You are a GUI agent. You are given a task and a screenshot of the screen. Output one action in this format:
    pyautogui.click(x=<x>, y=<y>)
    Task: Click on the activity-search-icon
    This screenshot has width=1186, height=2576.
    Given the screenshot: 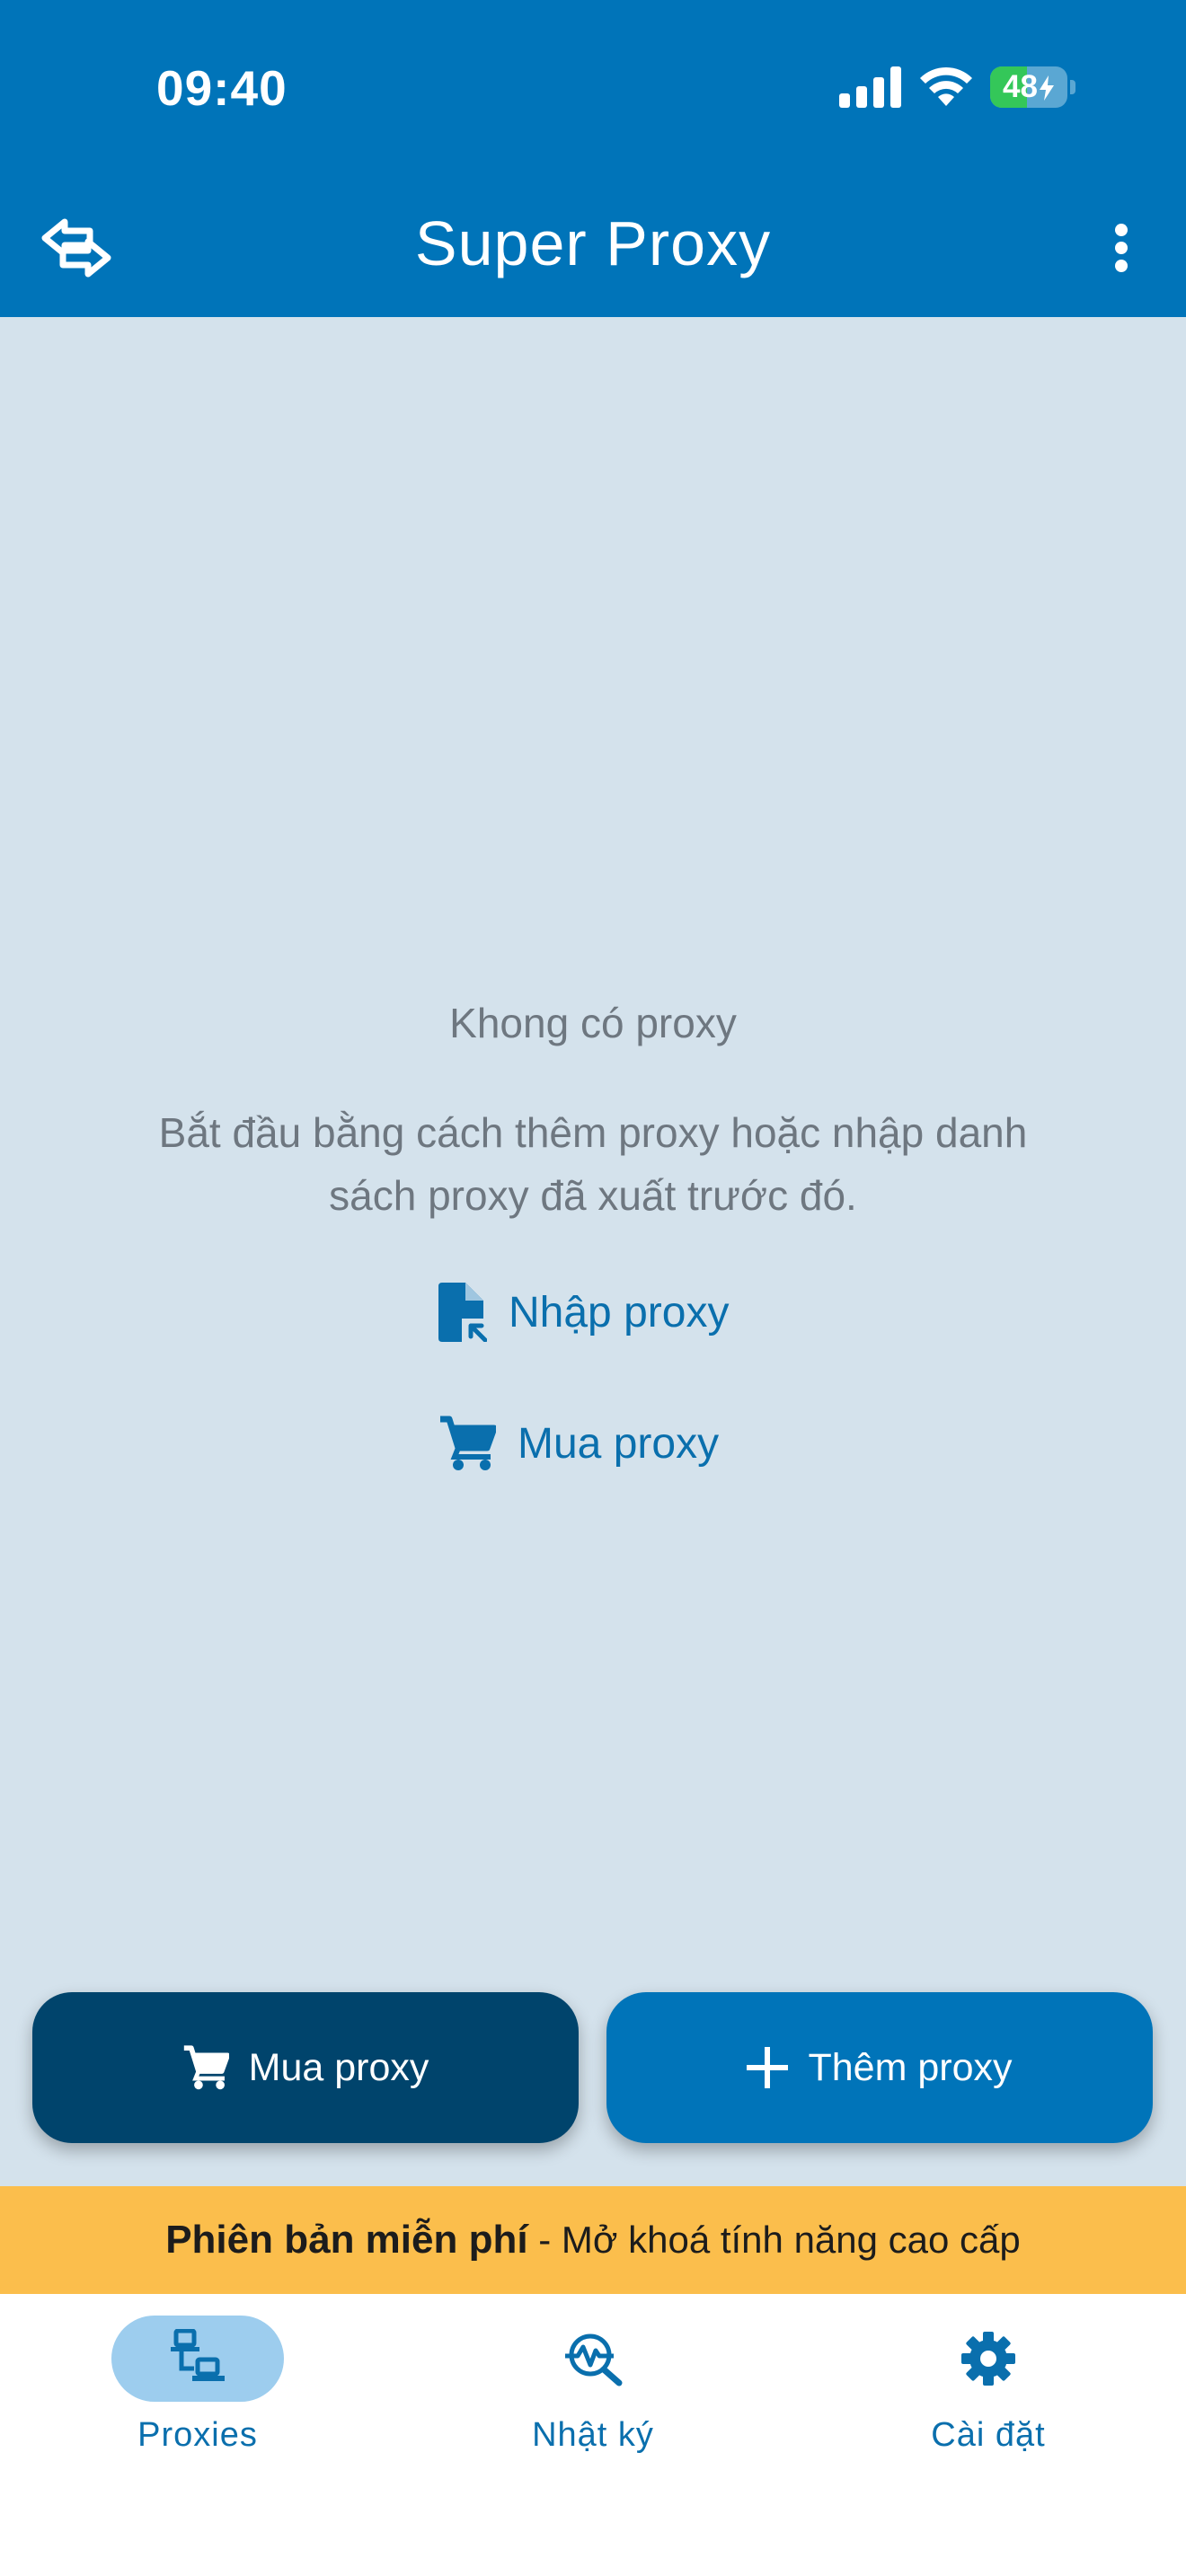 What is the action you would take?
    pyautogui.click(x=594, y=2359)
    